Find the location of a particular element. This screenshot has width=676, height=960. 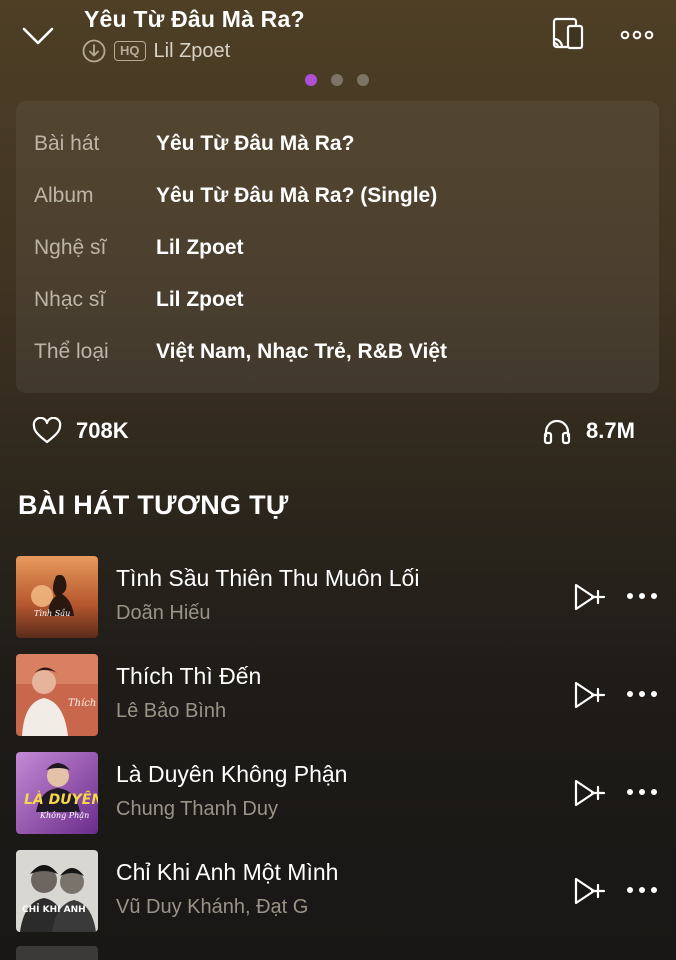

info-value: Yêu Từ Đâu Mà Ra? (Single) is located at coordinates (296, 196).